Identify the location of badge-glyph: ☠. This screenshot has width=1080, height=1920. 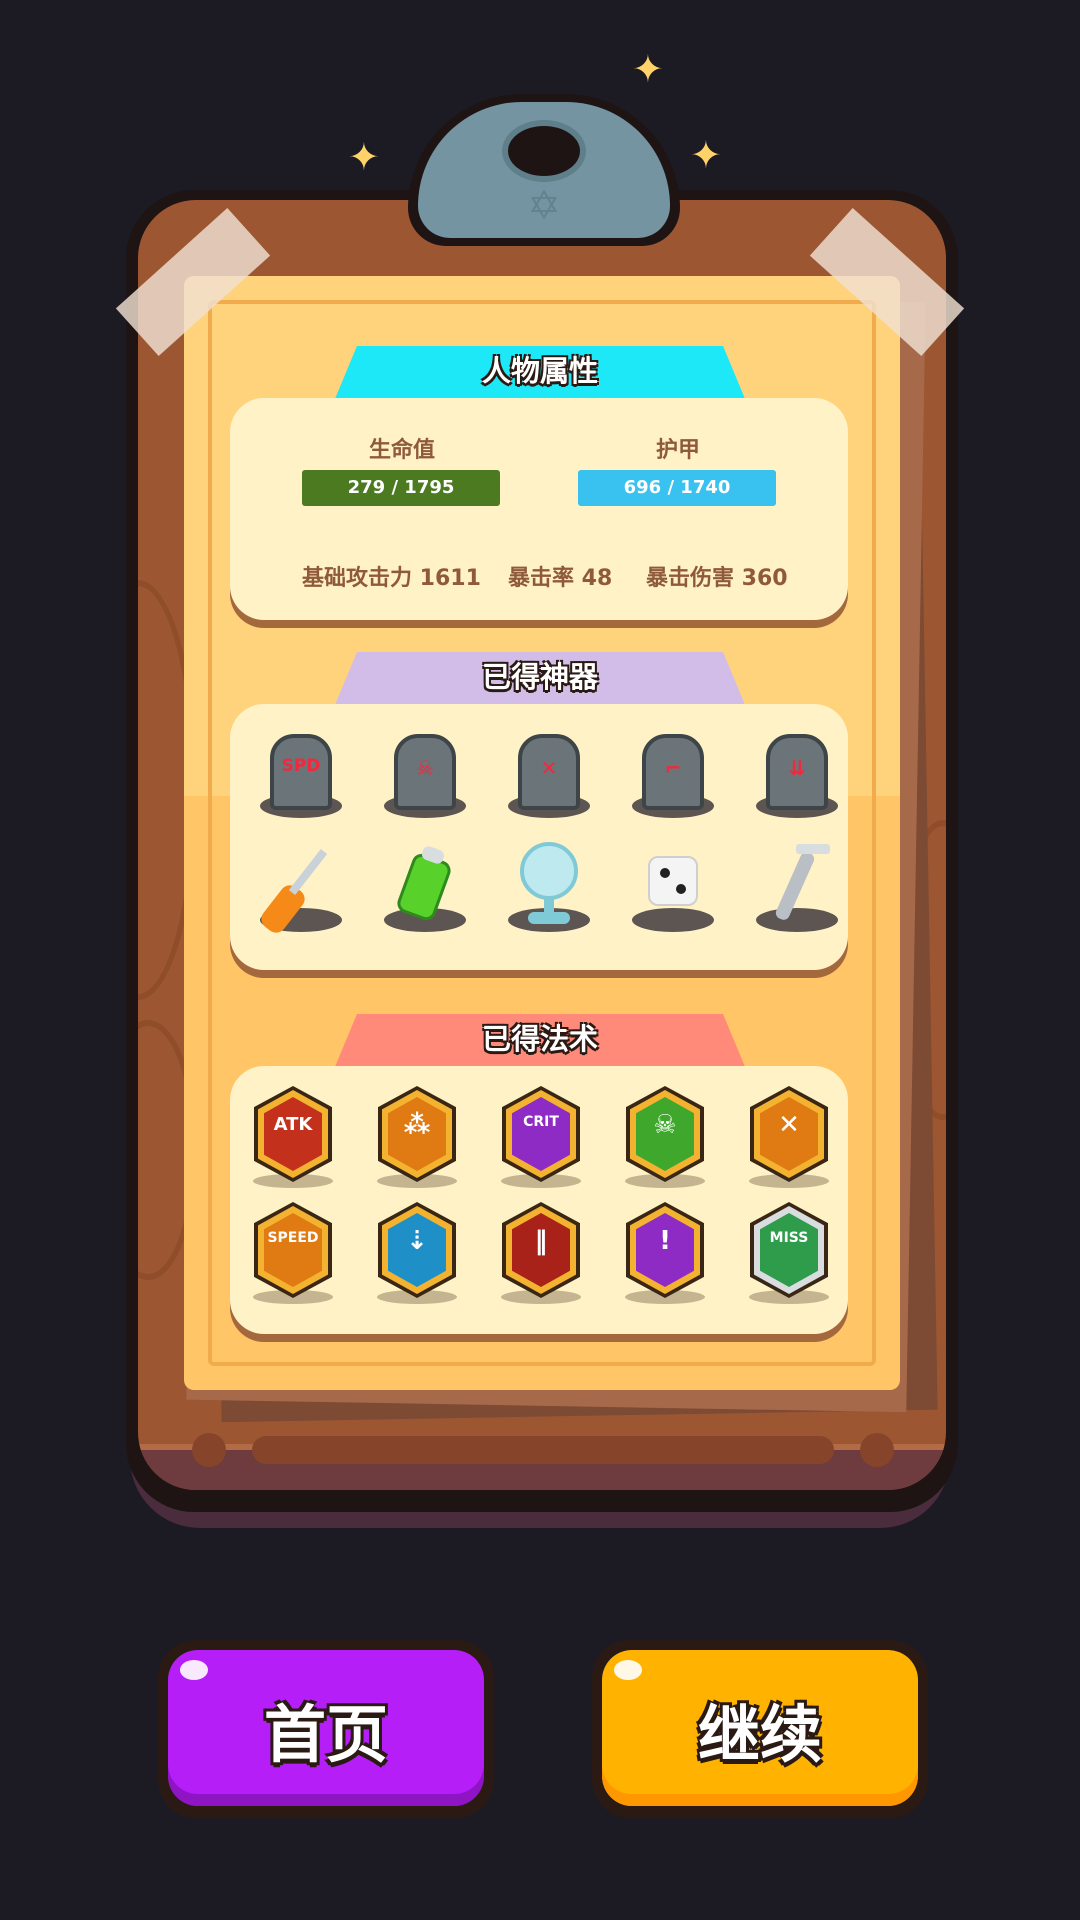
(665, 1125).